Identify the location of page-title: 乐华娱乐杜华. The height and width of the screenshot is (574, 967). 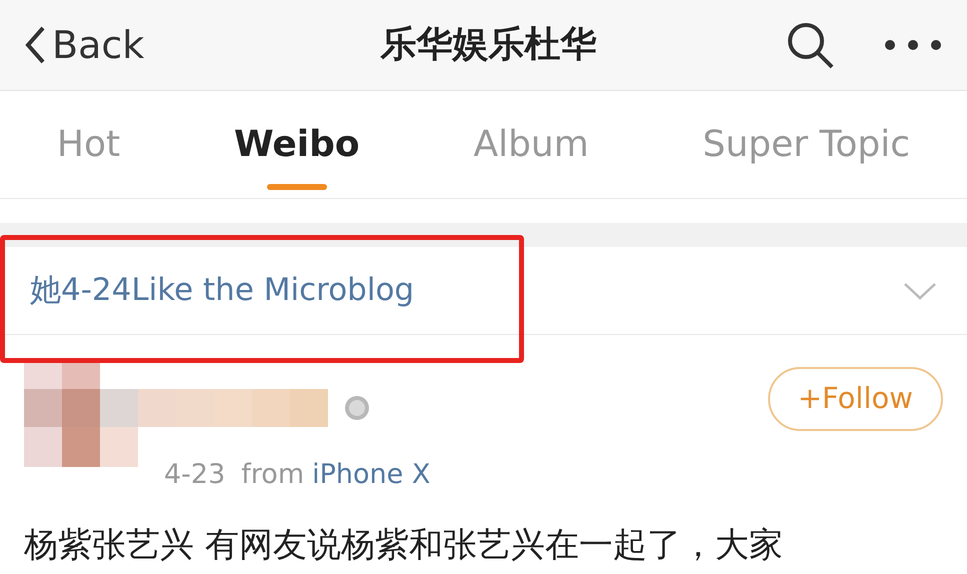
(488, 45).